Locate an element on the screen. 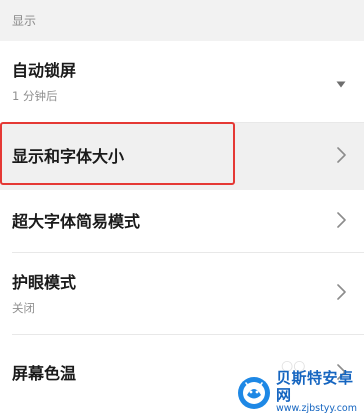  setting-title-display-font-size: 显示和字体大小 is located at coordinates (68, 156).